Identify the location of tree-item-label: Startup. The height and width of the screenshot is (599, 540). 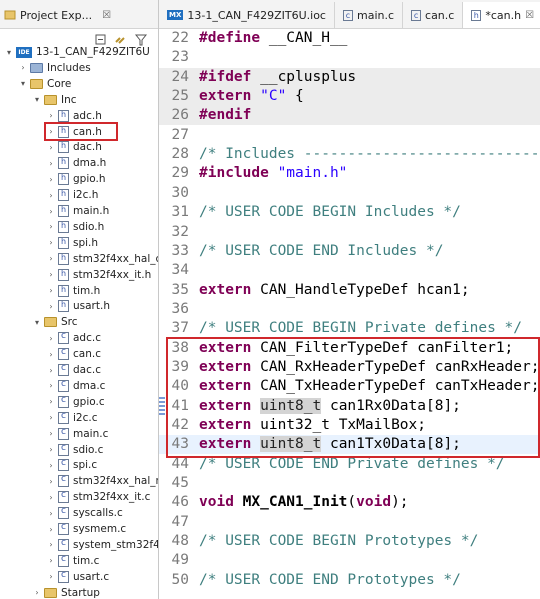
(80, 592).